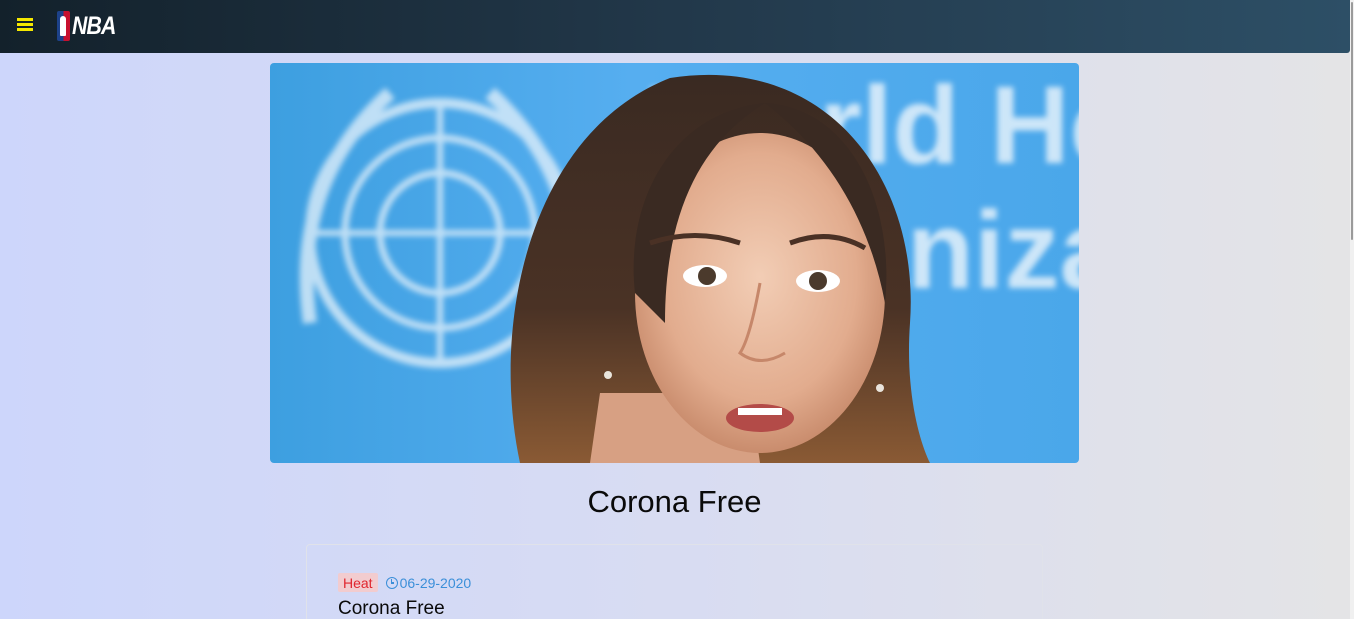  Describe the element at coordinates (25, 25) in the screenshot. I see `hamburger-menu-icon` at that location.